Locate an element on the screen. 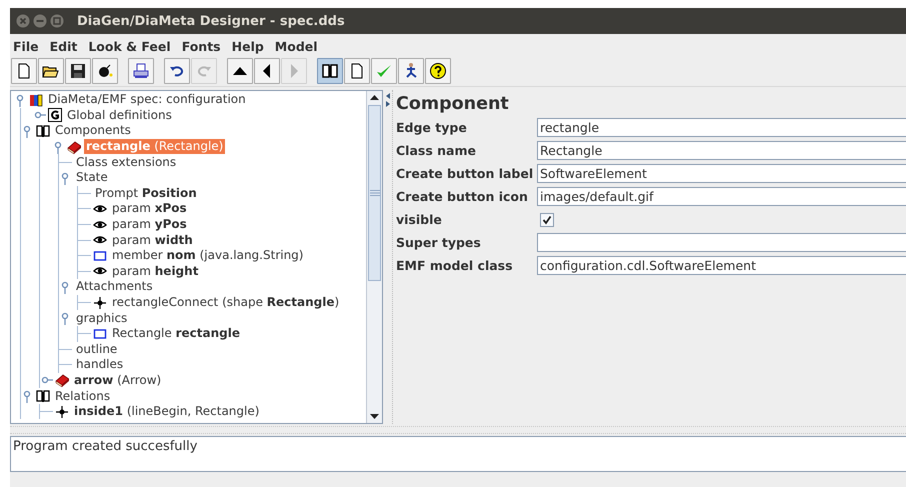 This screenshot has width=906, height=487. field-label: Create button icon is located at coordinates (462, 196).